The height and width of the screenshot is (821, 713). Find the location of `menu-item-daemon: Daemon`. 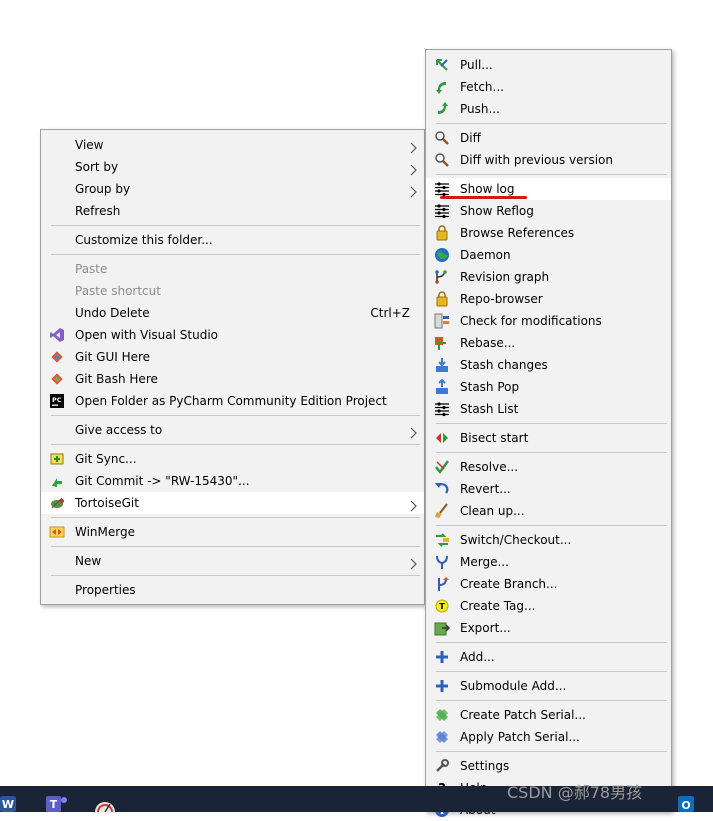

menu-item-daemon: Daemon is located at coordinates (548, 255).